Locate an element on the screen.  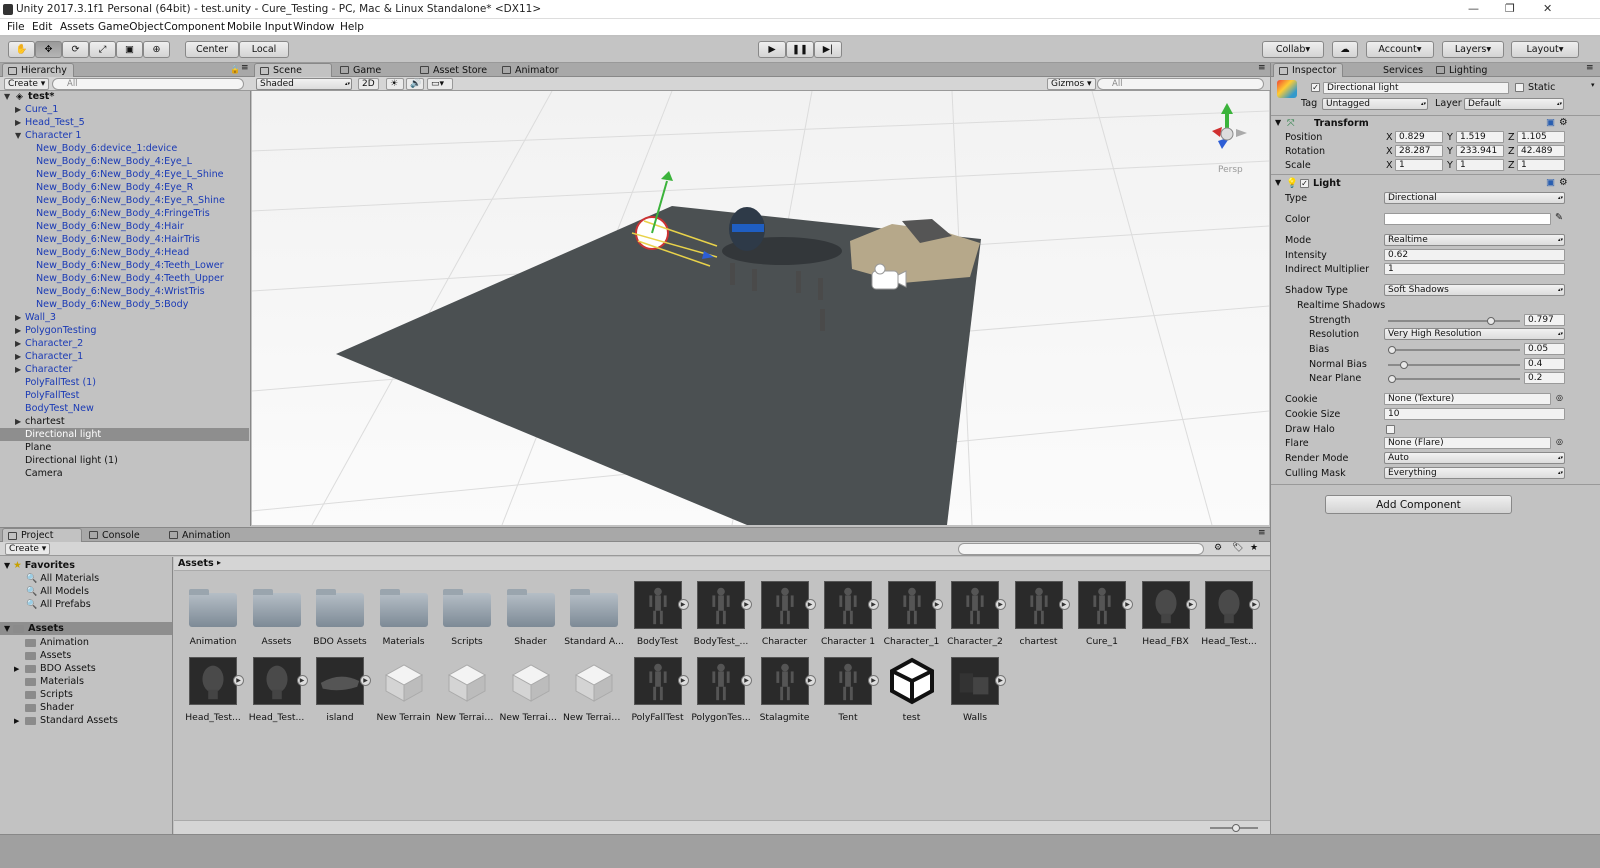
render-mode-dropdown: Auto is located at coordinates (1474, 458).